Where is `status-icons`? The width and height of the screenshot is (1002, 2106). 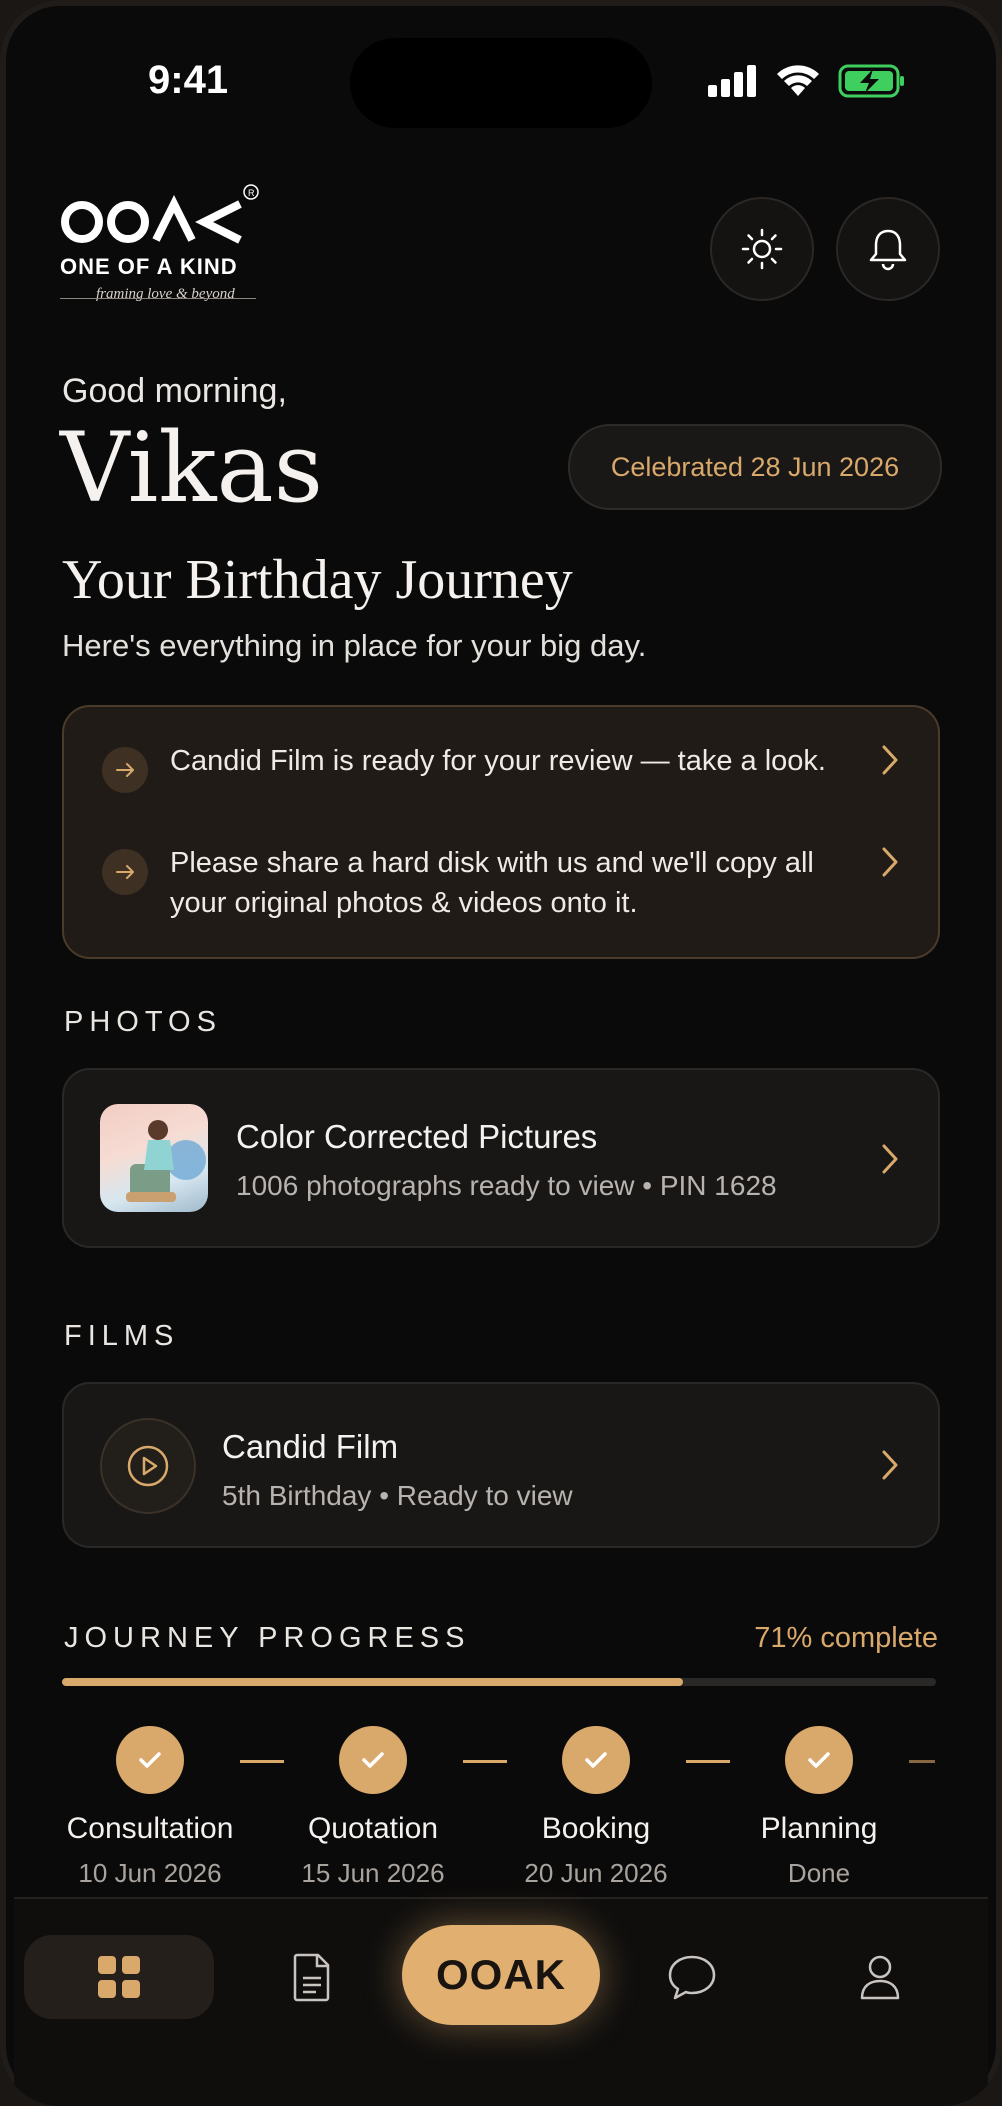 status-icons is located at coordinates (807, 81).